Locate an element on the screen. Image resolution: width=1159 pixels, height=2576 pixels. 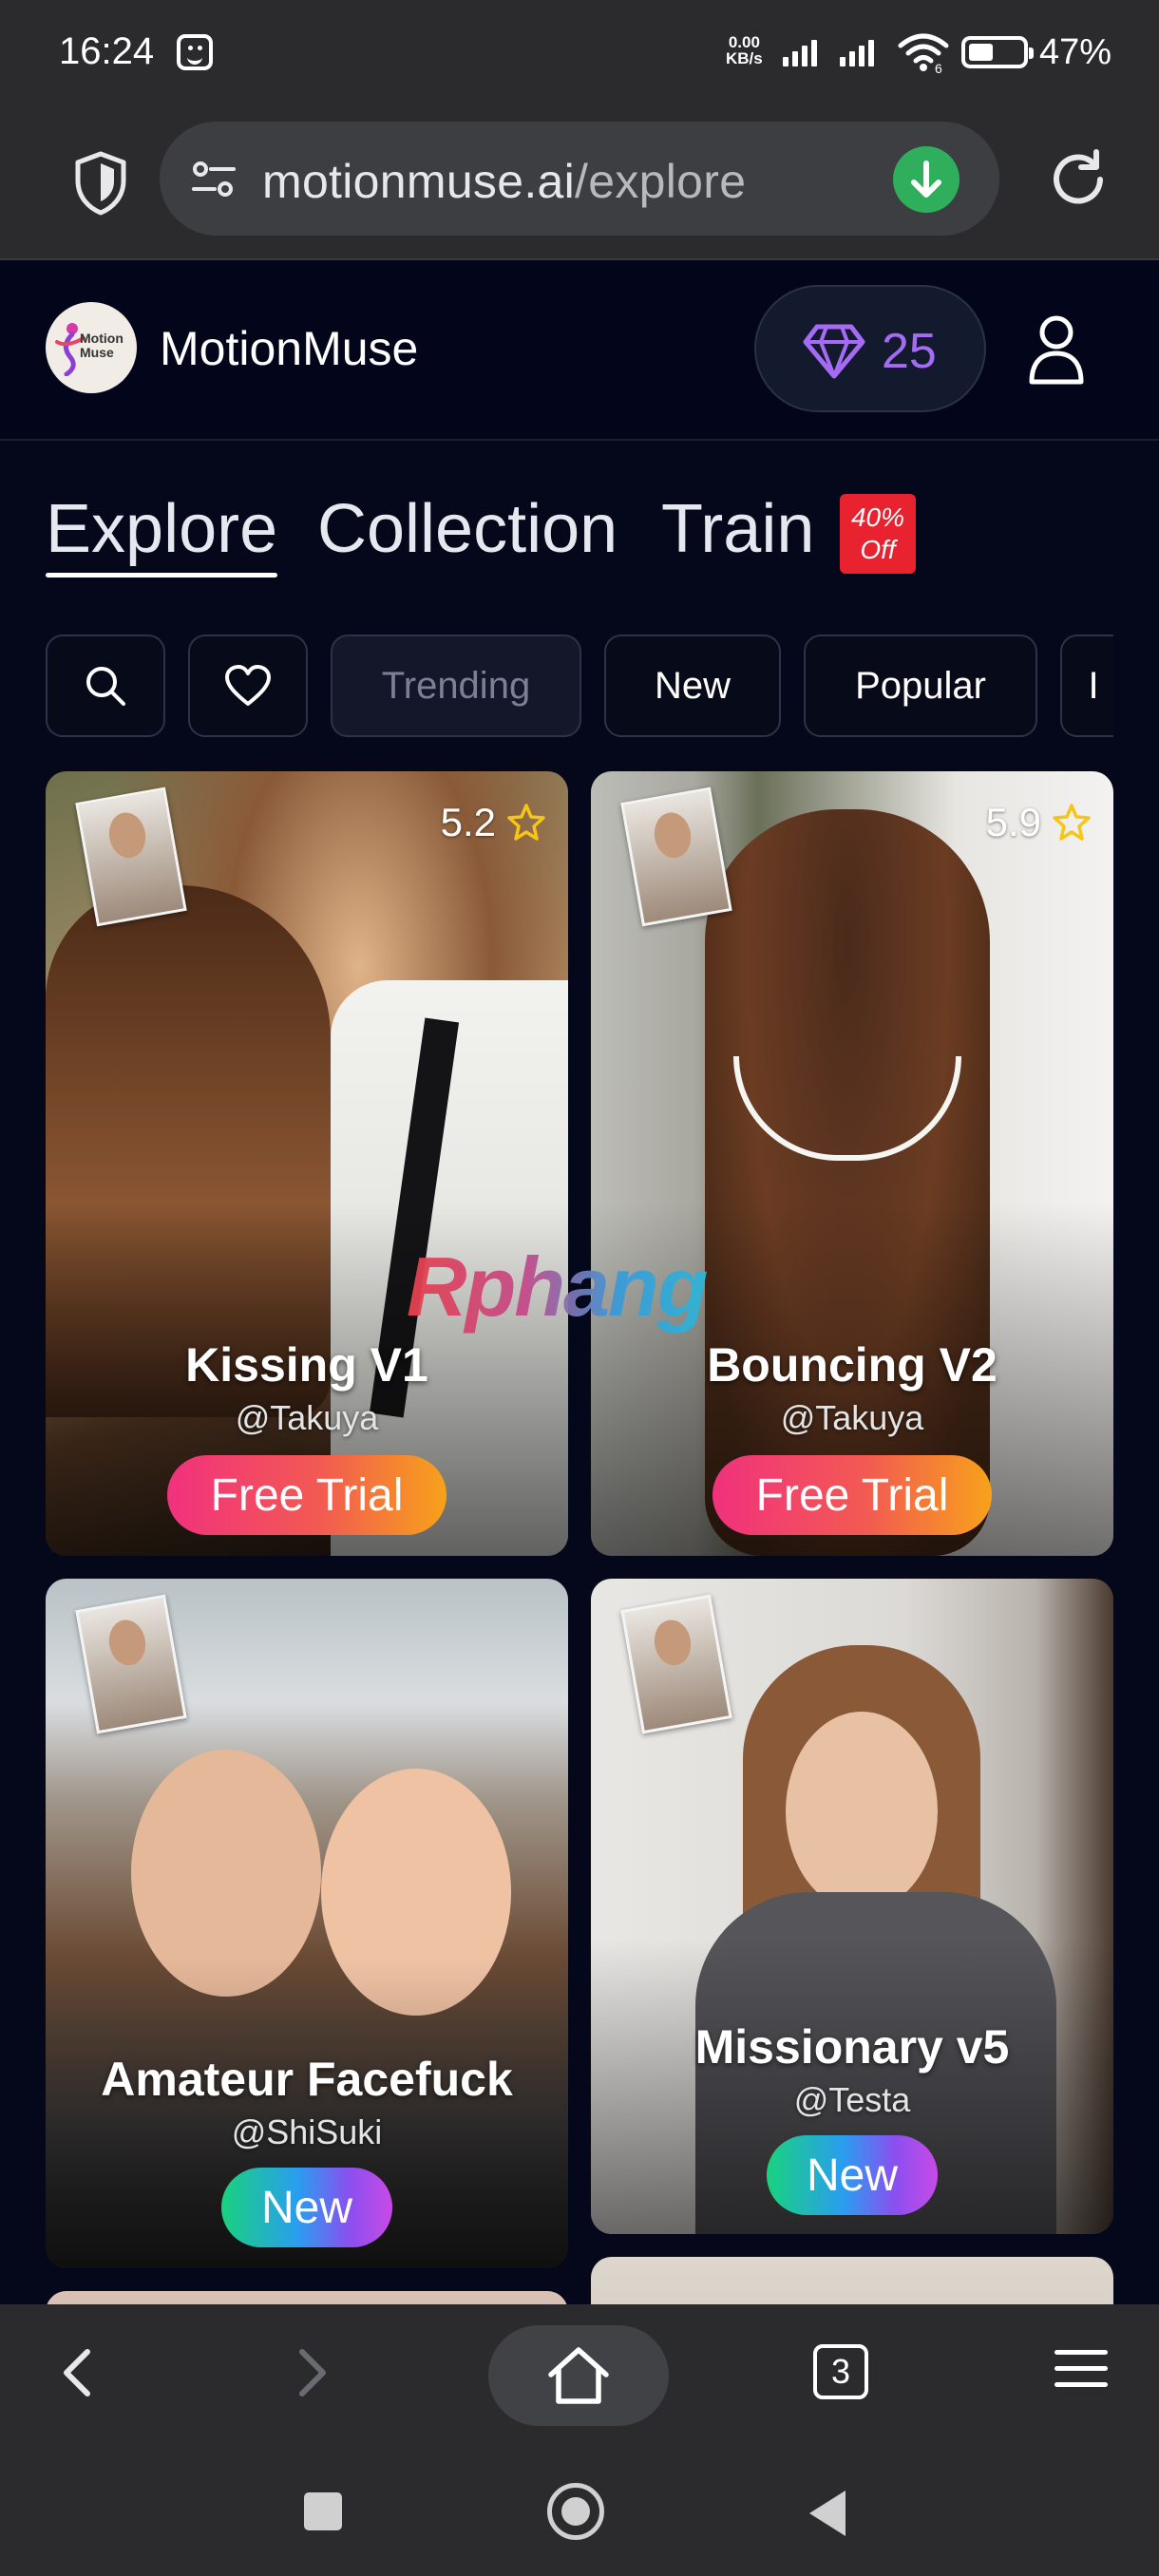
tab-collection: Collection is located at coordinates (467, 529).